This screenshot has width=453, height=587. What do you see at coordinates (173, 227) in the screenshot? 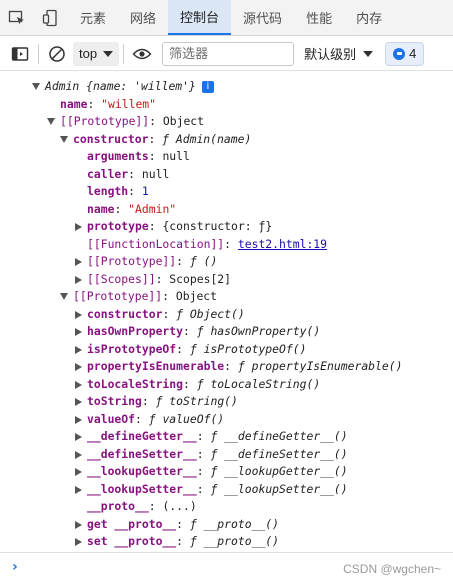
I see `prototype-property-row: prototype: {constructor: ƒ}` at bounding box center [173, 227].